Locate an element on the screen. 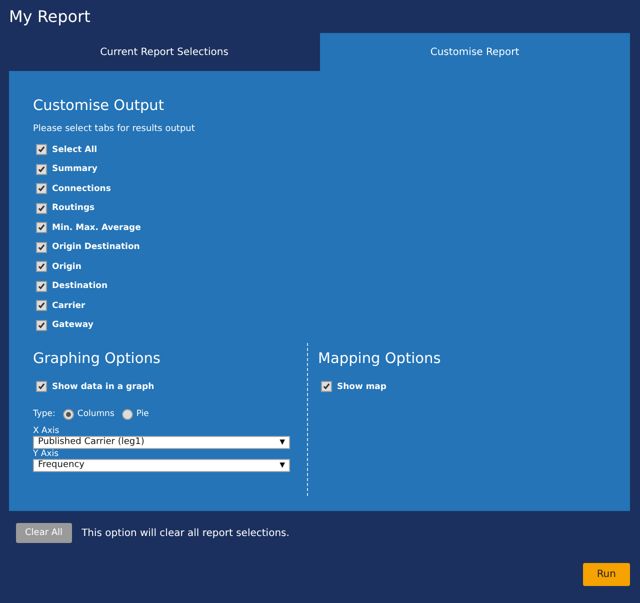 The height and width of the screenshot is (603, 640). page-title: My Report is located at coordinates (50, 17).